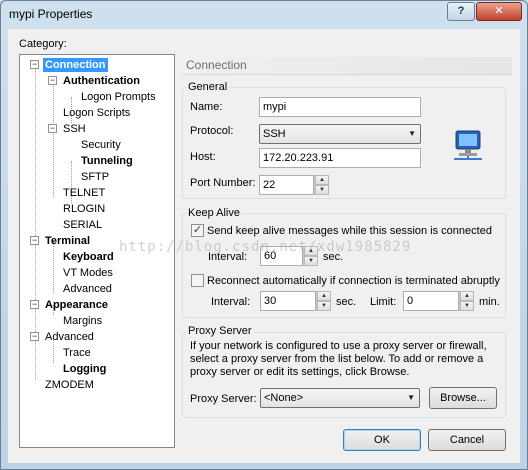 Image resolution: width=528 pixels, height=470 pixels. I want to click on tree-item-ssh: SSH, so click(74, 129).